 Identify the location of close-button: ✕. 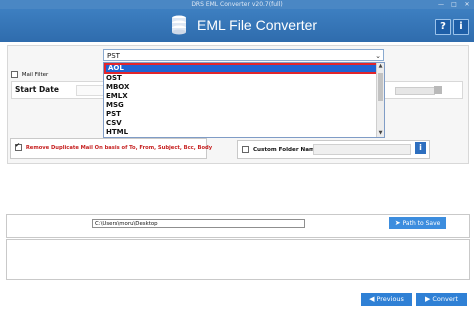
(467, 4).